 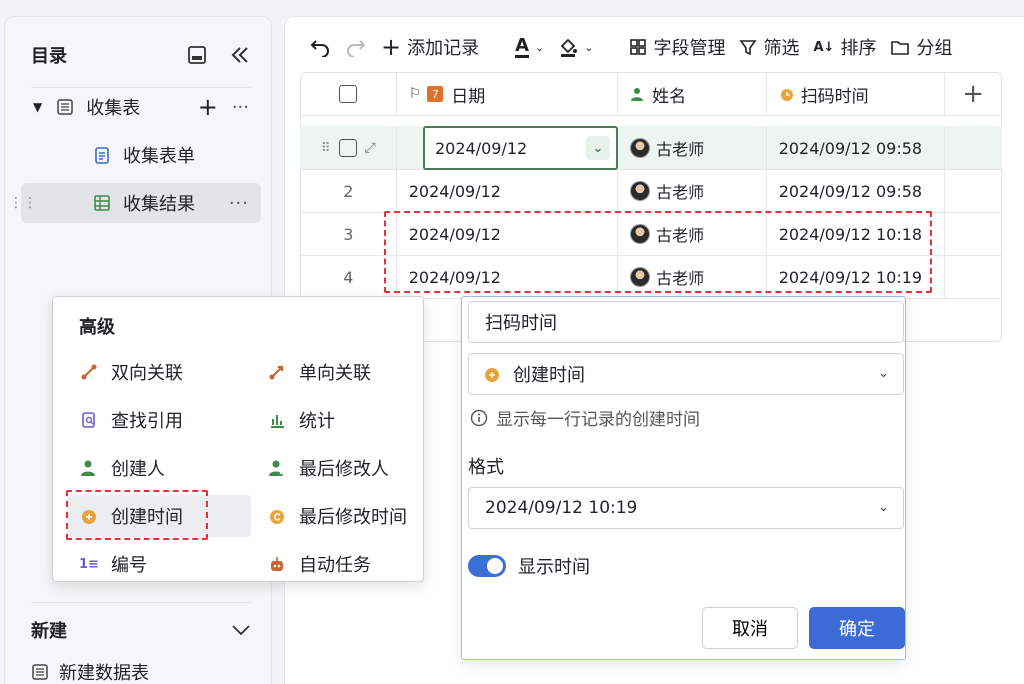 What do you see at coordinates (481, 148) in the screenshot?
I see `active-date-text: 2024/09/12` at bounding box center [481, 148].